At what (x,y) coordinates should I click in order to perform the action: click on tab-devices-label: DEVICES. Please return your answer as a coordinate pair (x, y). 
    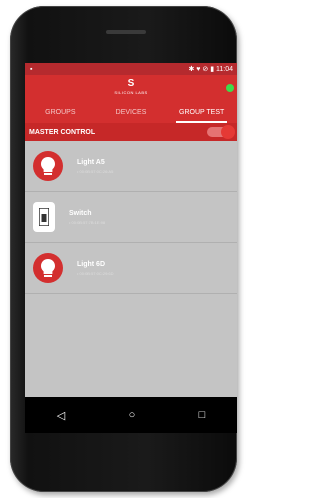
    Looking at the image, I should click on (131, 112).